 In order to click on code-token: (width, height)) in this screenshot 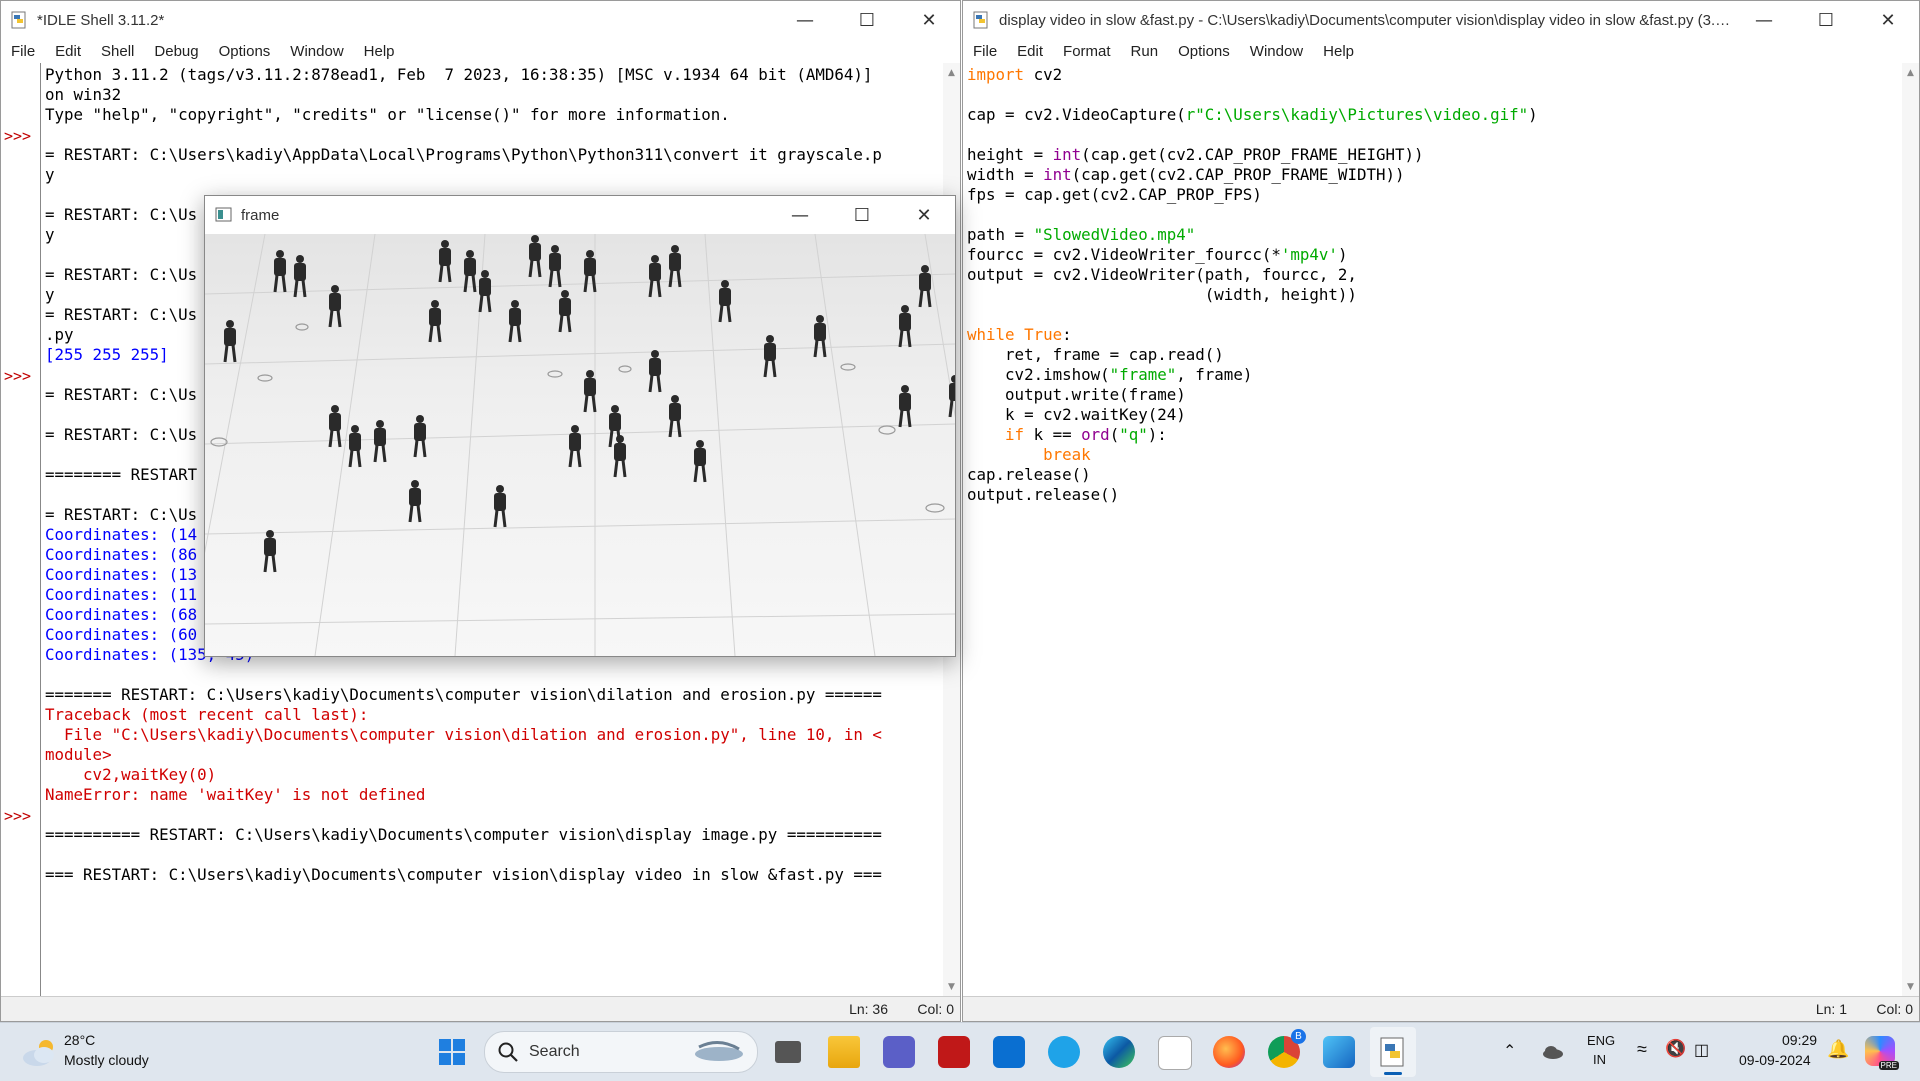, I will do `click(1162, 294)`.